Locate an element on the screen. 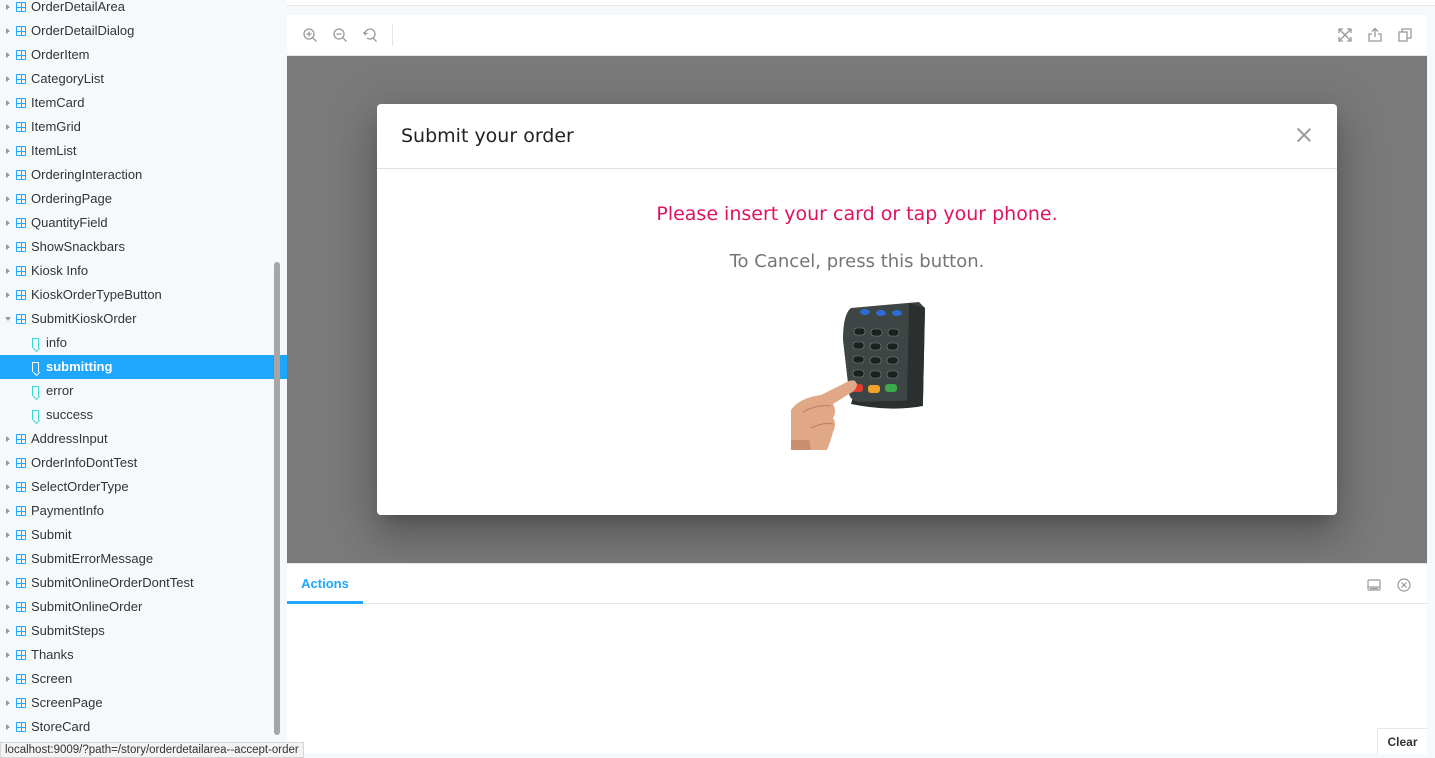  sidebar-item-label: OrderDetailDialog is located at coordinates (83, 30).